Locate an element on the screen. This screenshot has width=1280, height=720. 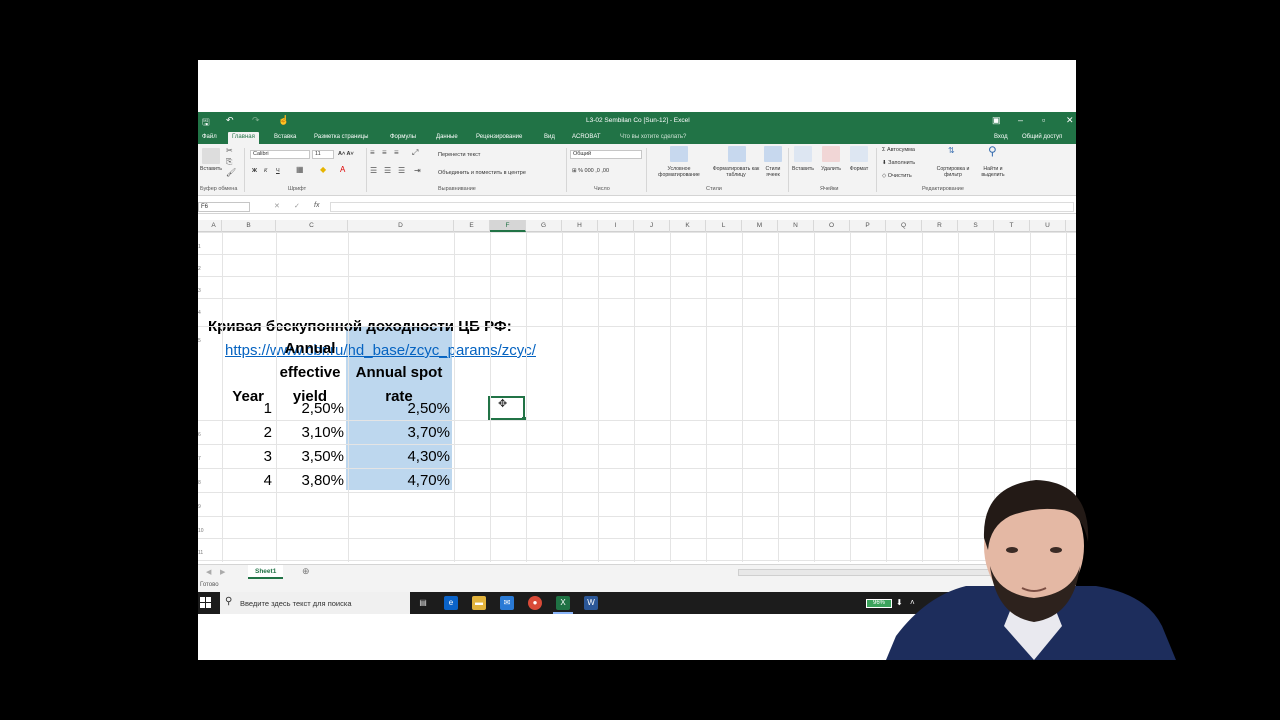
column-header-m: M is located at coordinates (760, 226).